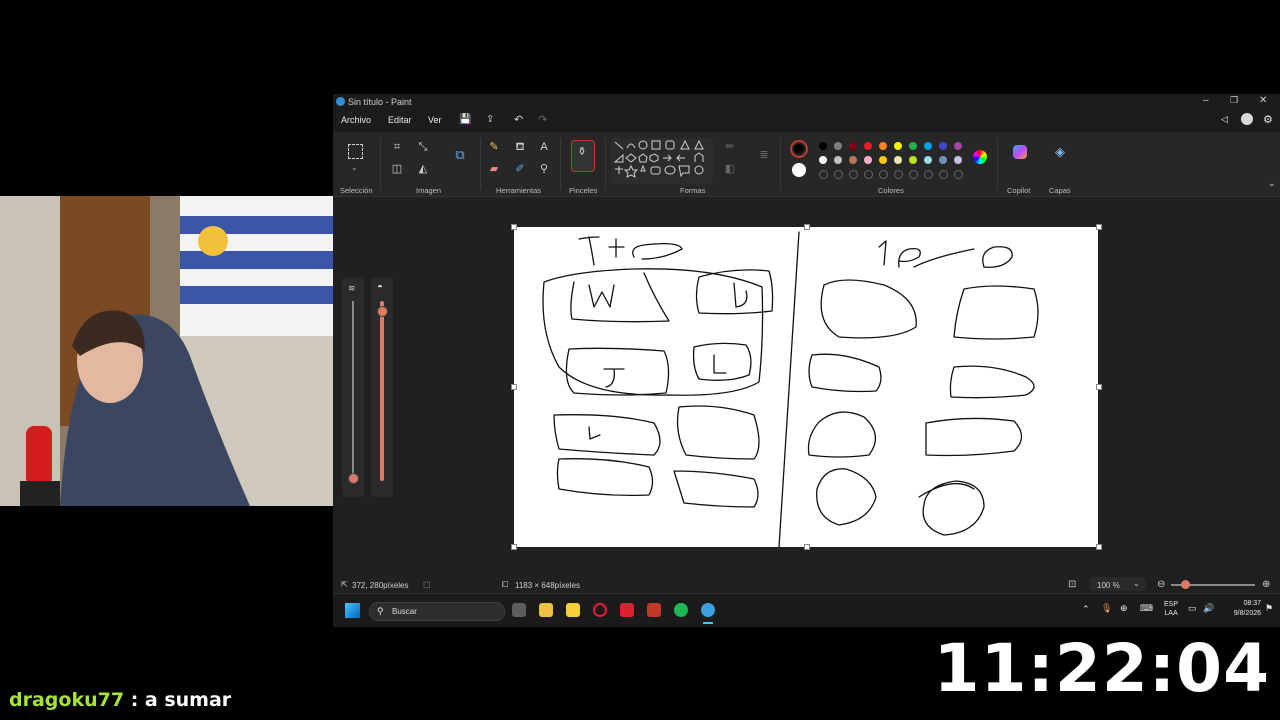  Describe the element at coordinates (1086, 609) in the screenshot. I see `show-hidden-icons: ⌃` at that location.